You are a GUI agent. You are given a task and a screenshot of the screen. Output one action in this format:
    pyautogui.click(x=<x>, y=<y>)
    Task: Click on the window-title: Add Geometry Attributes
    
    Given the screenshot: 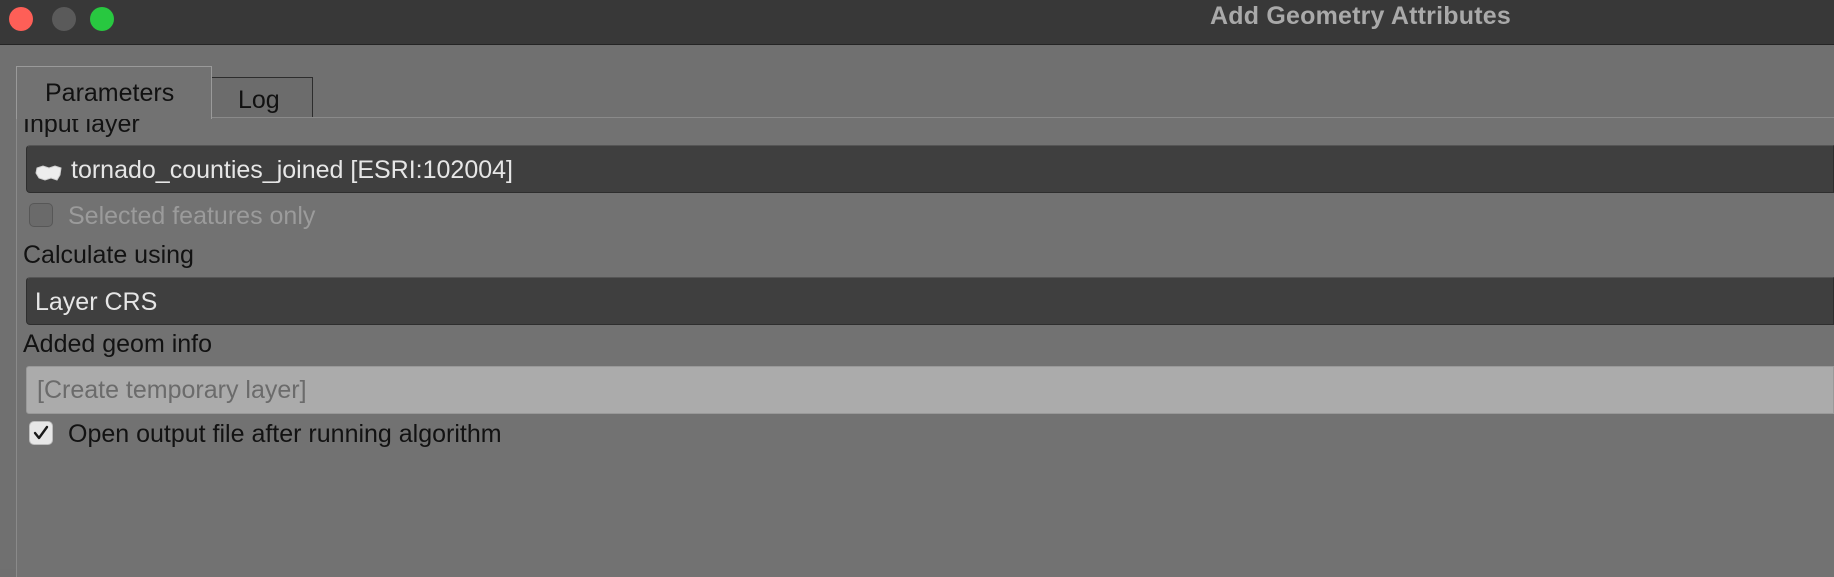 What is the action you would take?
    pyautogui.click(x=1360, y=16)
    